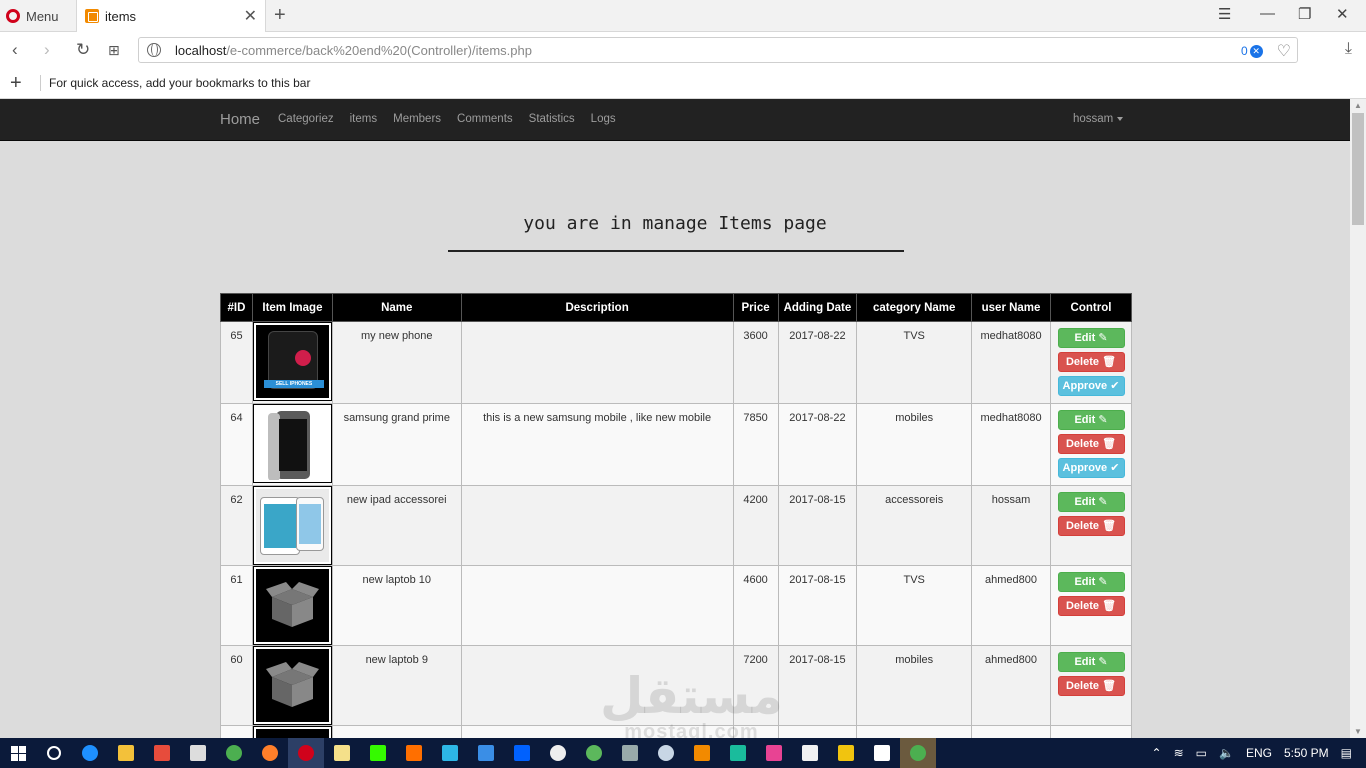  Describe the element at coordinates (342, 753) in the screenshot. I see `notes-app` at that location.